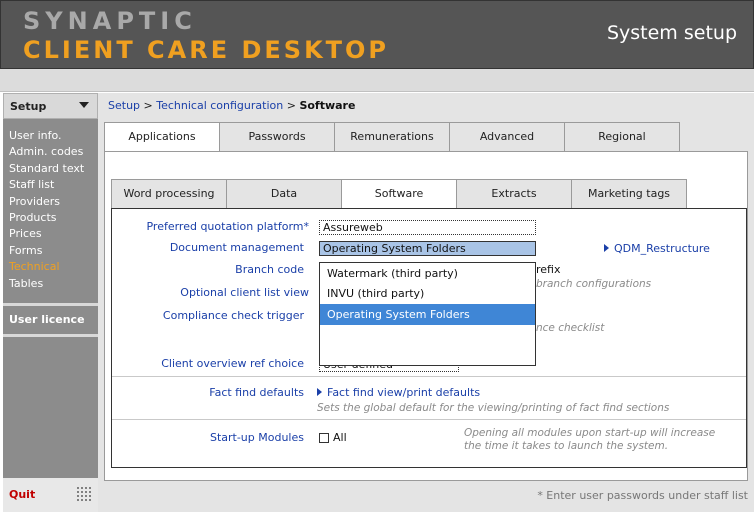 The width and height of the screenshot is (754, 512). I want to click on qdm-restructure-link: QDM_Restructure, so click(657, 248).